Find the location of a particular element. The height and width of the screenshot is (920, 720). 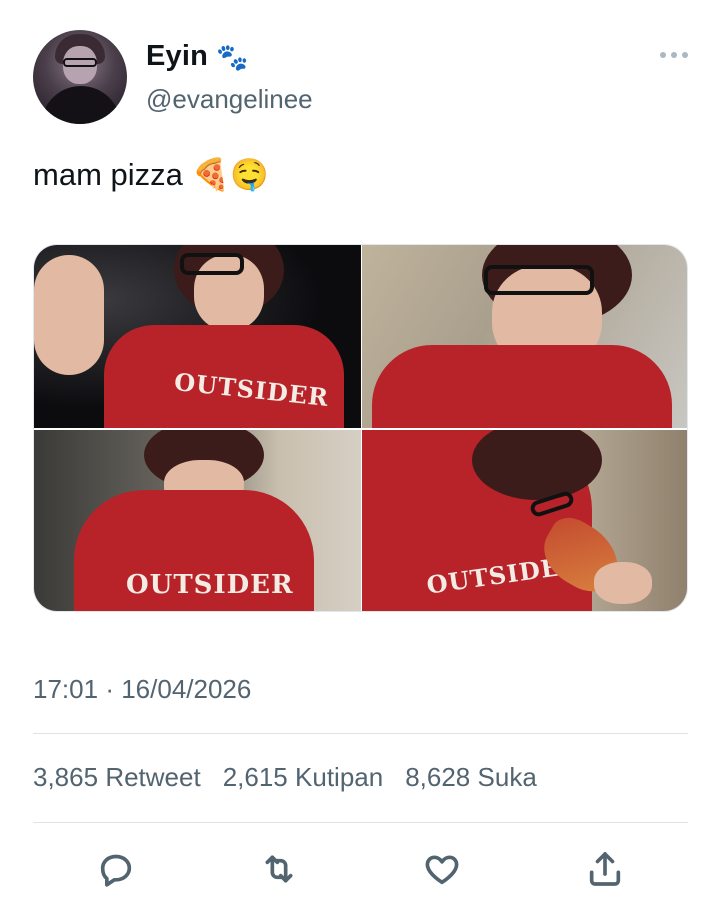

author-name-row: Eyin 🐾 is located at coordinates (197, 56).